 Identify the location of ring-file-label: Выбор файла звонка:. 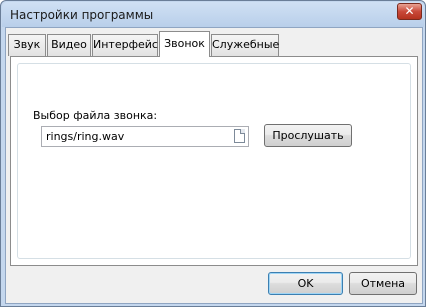
(95, 115).